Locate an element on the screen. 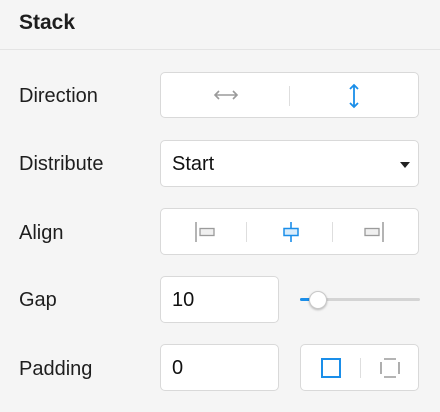 Image resolution: width=440 pixels, height=412 pixels. align-right-button is located at coordinates (375, 231).